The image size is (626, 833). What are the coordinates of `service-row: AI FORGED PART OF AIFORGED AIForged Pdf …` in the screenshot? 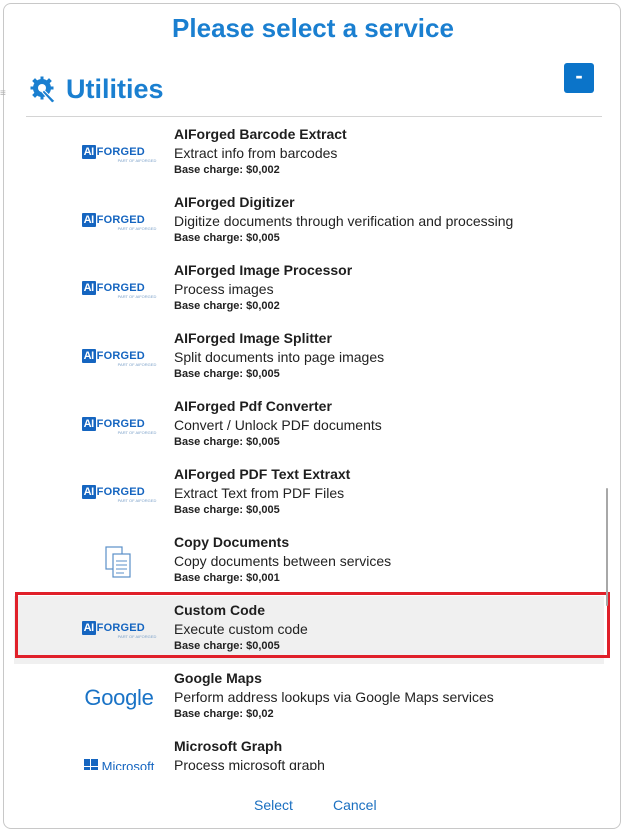 It's located at (309, 426).